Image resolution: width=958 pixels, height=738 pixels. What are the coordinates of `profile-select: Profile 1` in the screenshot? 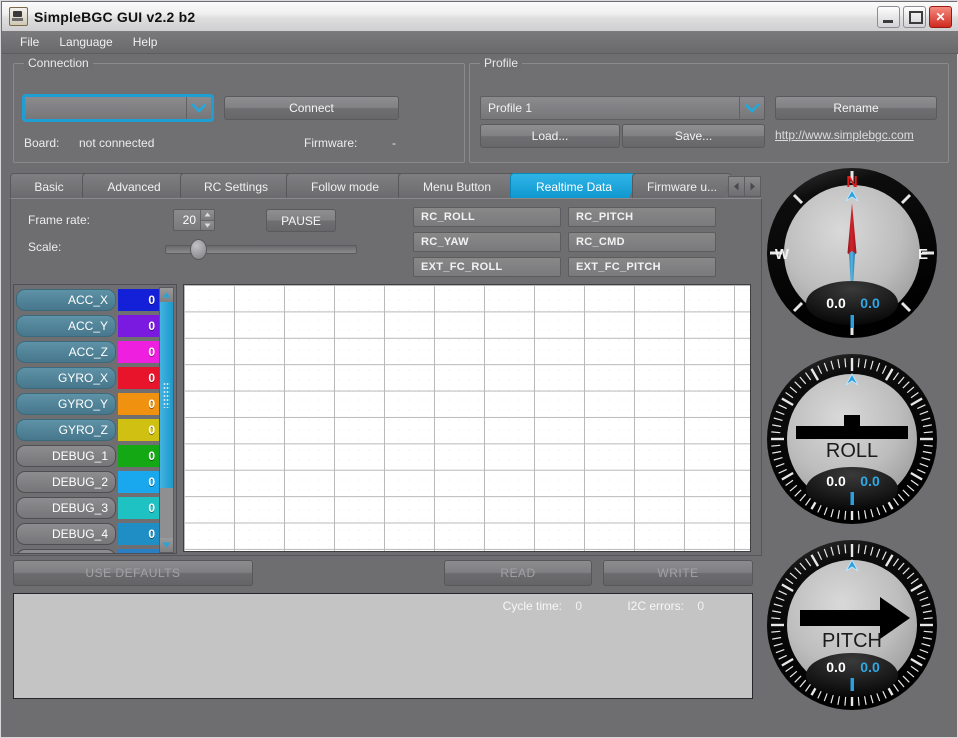 It's located at (622, 108).